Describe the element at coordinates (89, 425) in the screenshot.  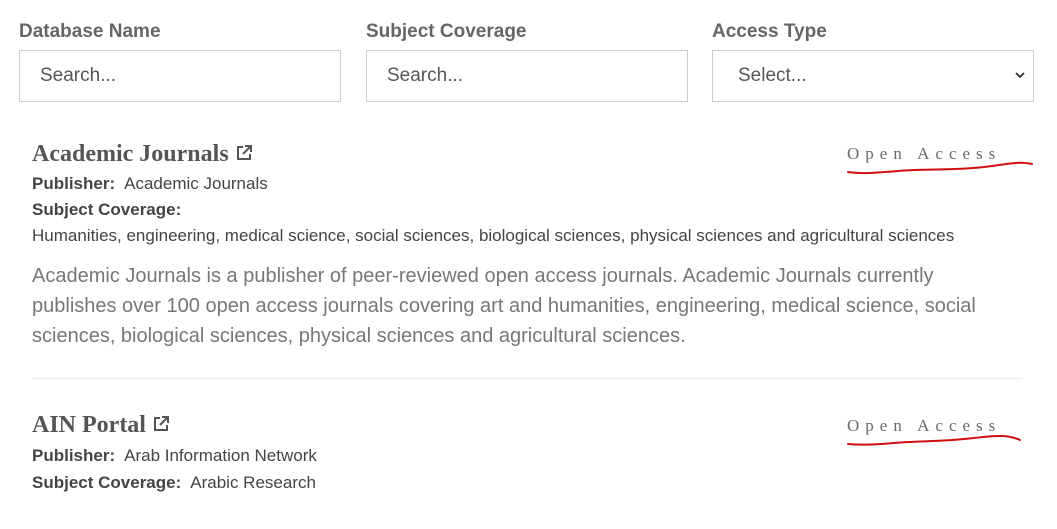
I see `entry-title-text: AIN Portal` at that location.